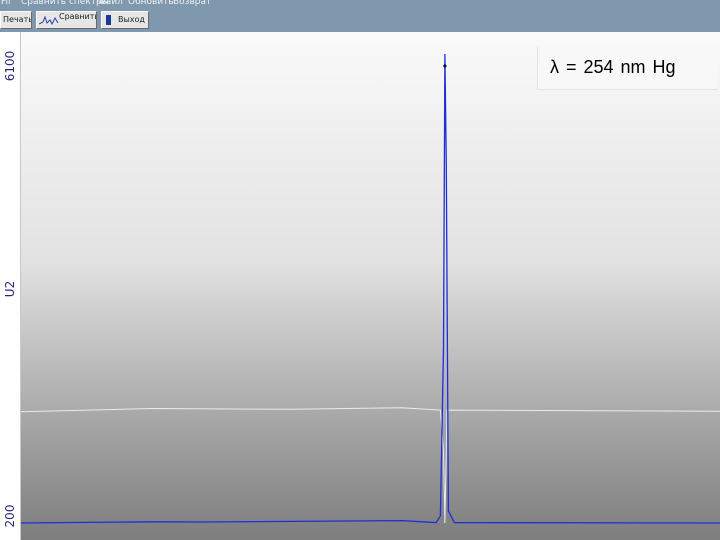  I want to click on wavelength-annotation-text: λ = 254 nm Hg, so click(613, 67).